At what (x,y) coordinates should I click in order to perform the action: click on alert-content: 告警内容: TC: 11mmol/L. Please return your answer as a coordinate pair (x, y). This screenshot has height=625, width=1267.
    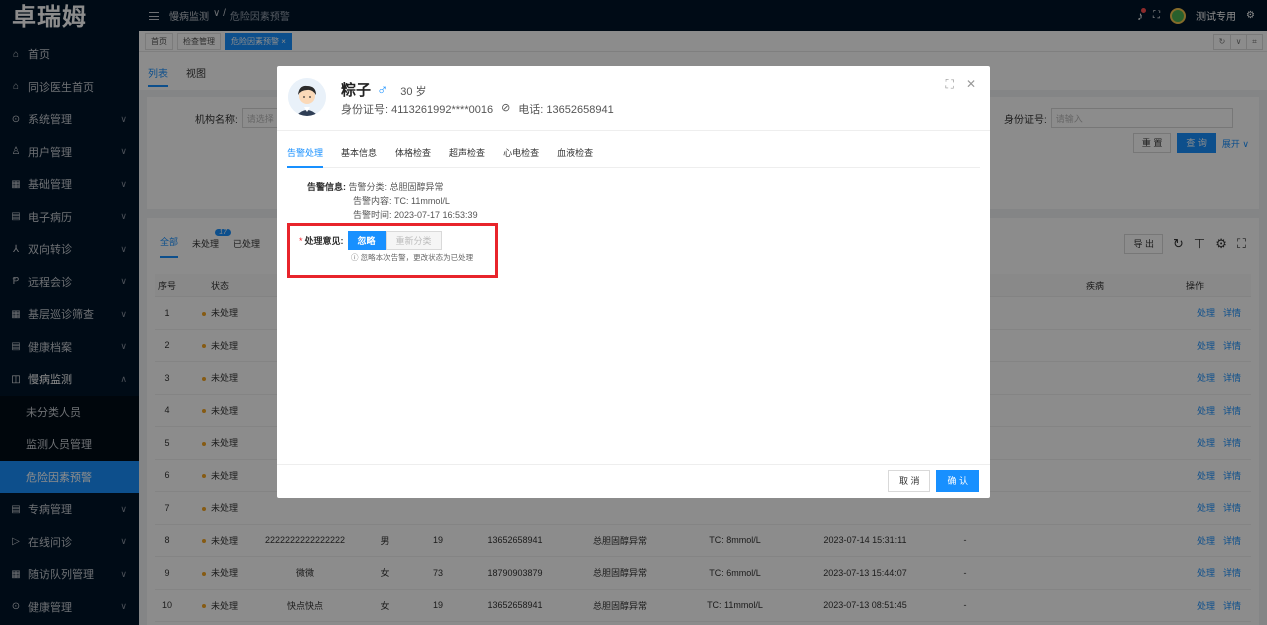
    Looking at the image, I should click on (401, 201).